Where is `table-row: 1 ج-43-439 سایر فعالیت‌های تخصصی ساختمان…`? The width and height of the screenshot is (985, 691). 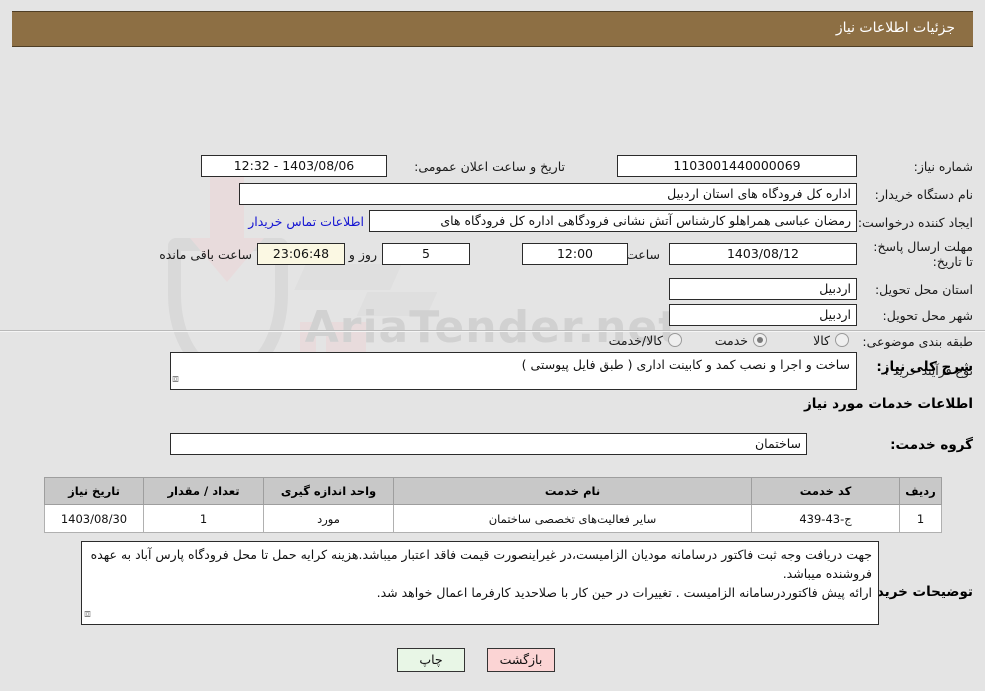
table-row: 1 ج-43-439 سایر فعالیت‌های تخصصی ساختمان… is located at coordinates (493, 518).